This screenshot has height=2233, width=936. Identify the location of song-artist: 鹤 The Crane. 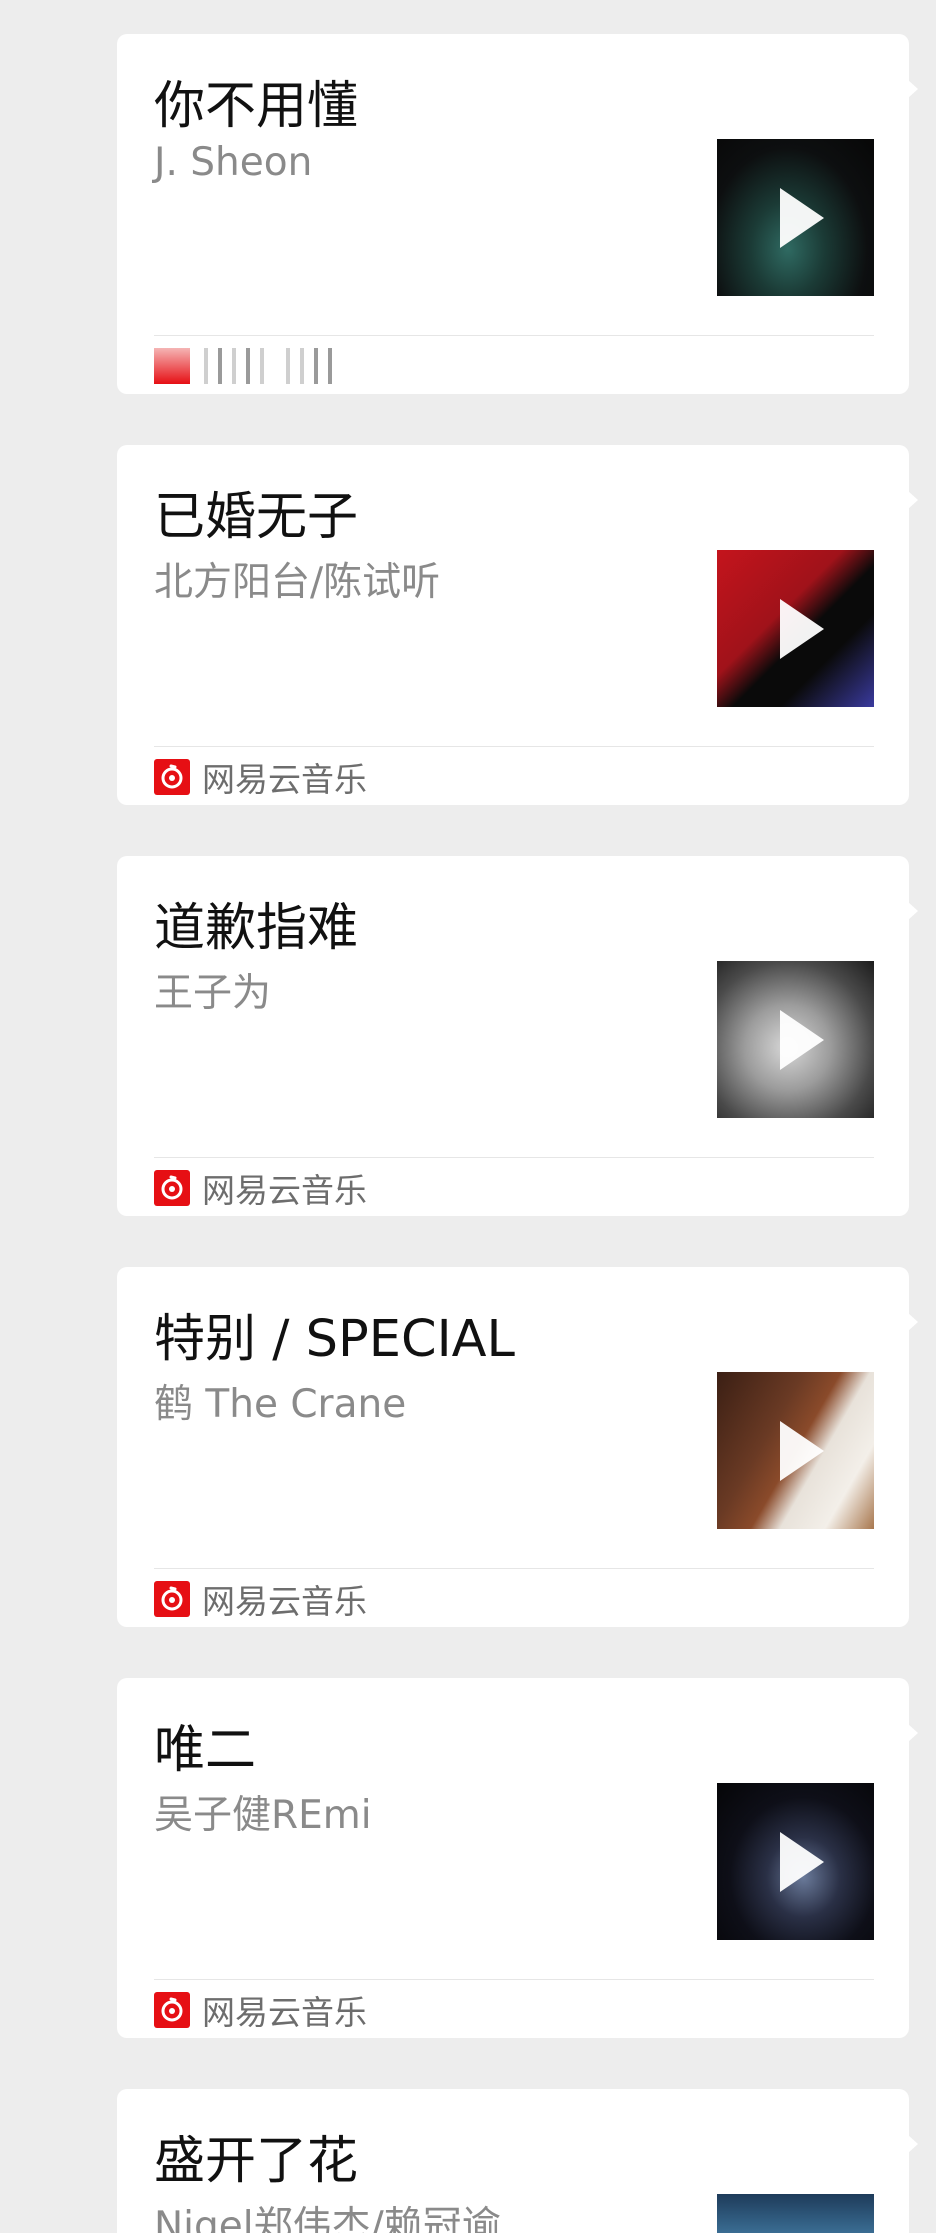
(280, 1404).